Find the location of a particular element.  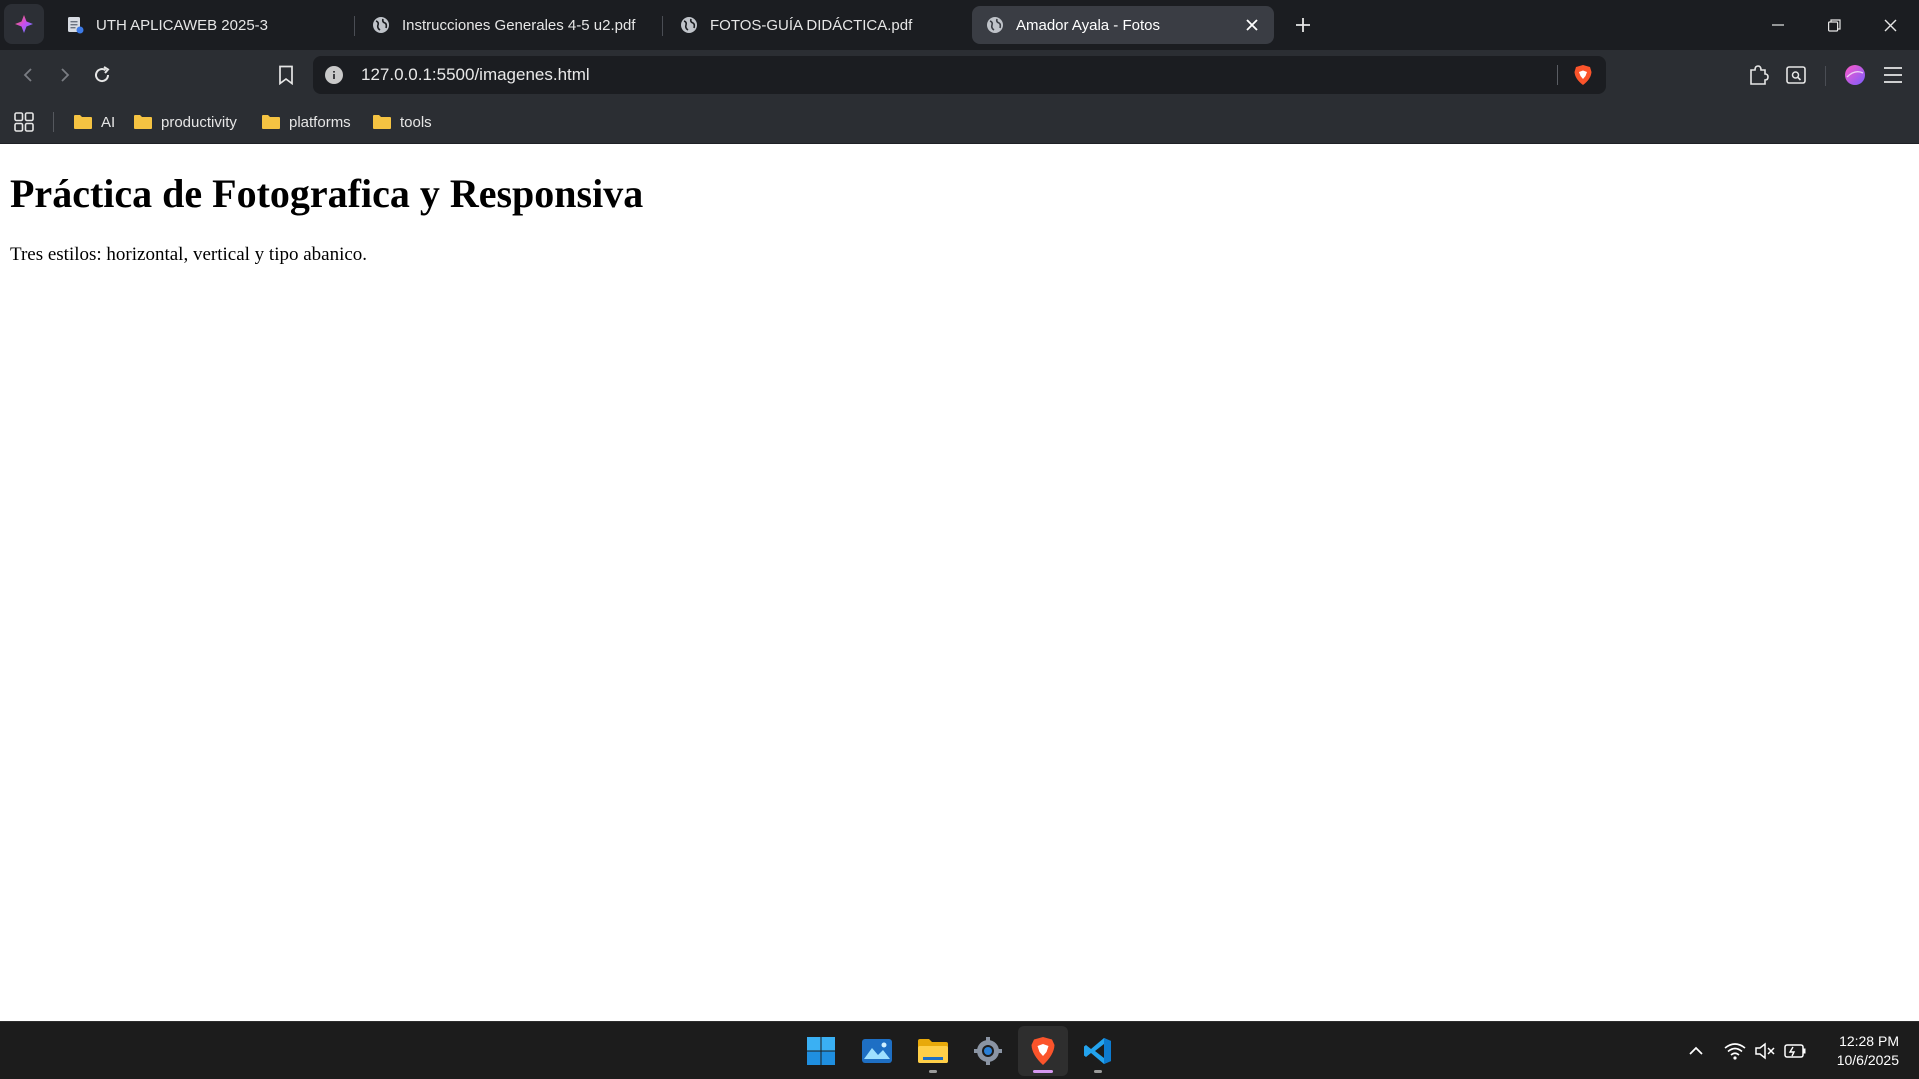

tab-amador-ayala-fotos: Amador Ayala - Fotos is located at coordinates (1123, 25).